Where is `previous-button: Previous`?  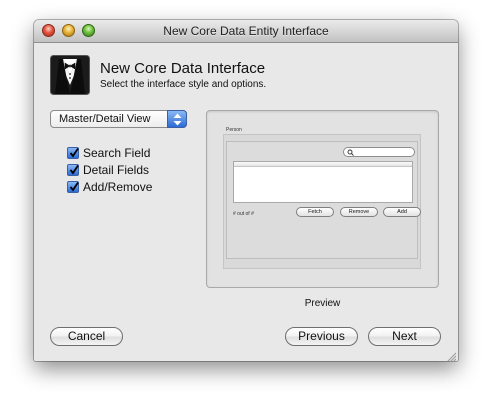
previous-button: Previous is located at coordinates (321, 336).